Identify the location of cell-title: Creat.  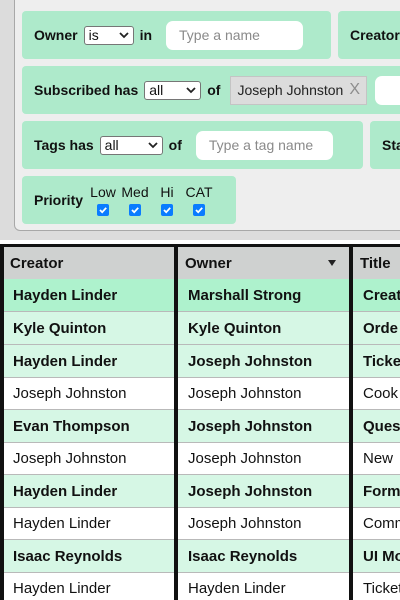
(381, 295).